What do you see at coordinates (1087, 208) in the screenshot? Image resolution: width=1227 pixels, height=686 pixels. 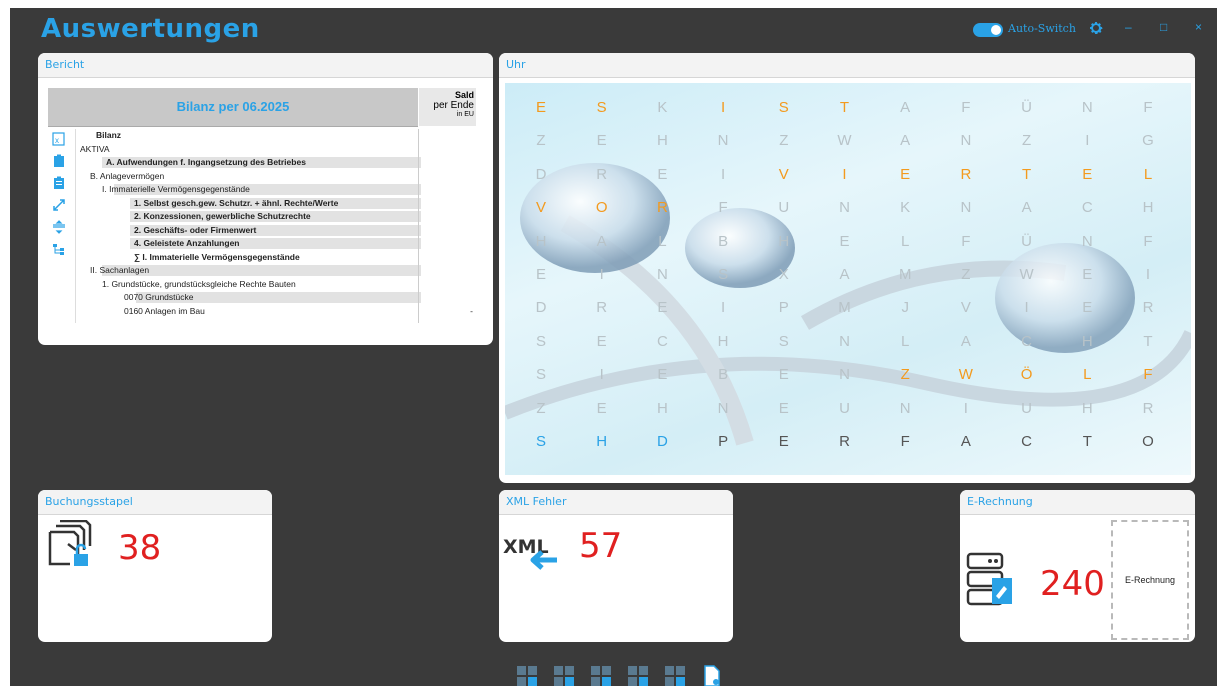 I see `clock-letter: C` at bounding box center [1087, 208].